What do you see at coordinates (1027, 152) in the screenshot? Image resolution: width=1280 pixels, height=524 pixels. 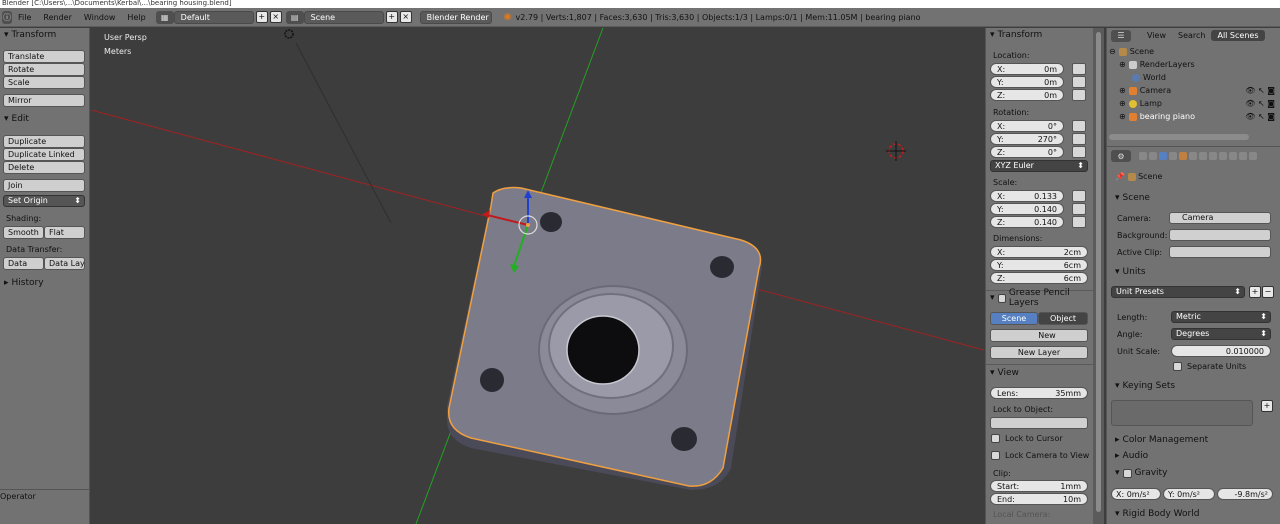 I see `rotation-z-field: Z: 0°` at bounding box center [1027, 152].